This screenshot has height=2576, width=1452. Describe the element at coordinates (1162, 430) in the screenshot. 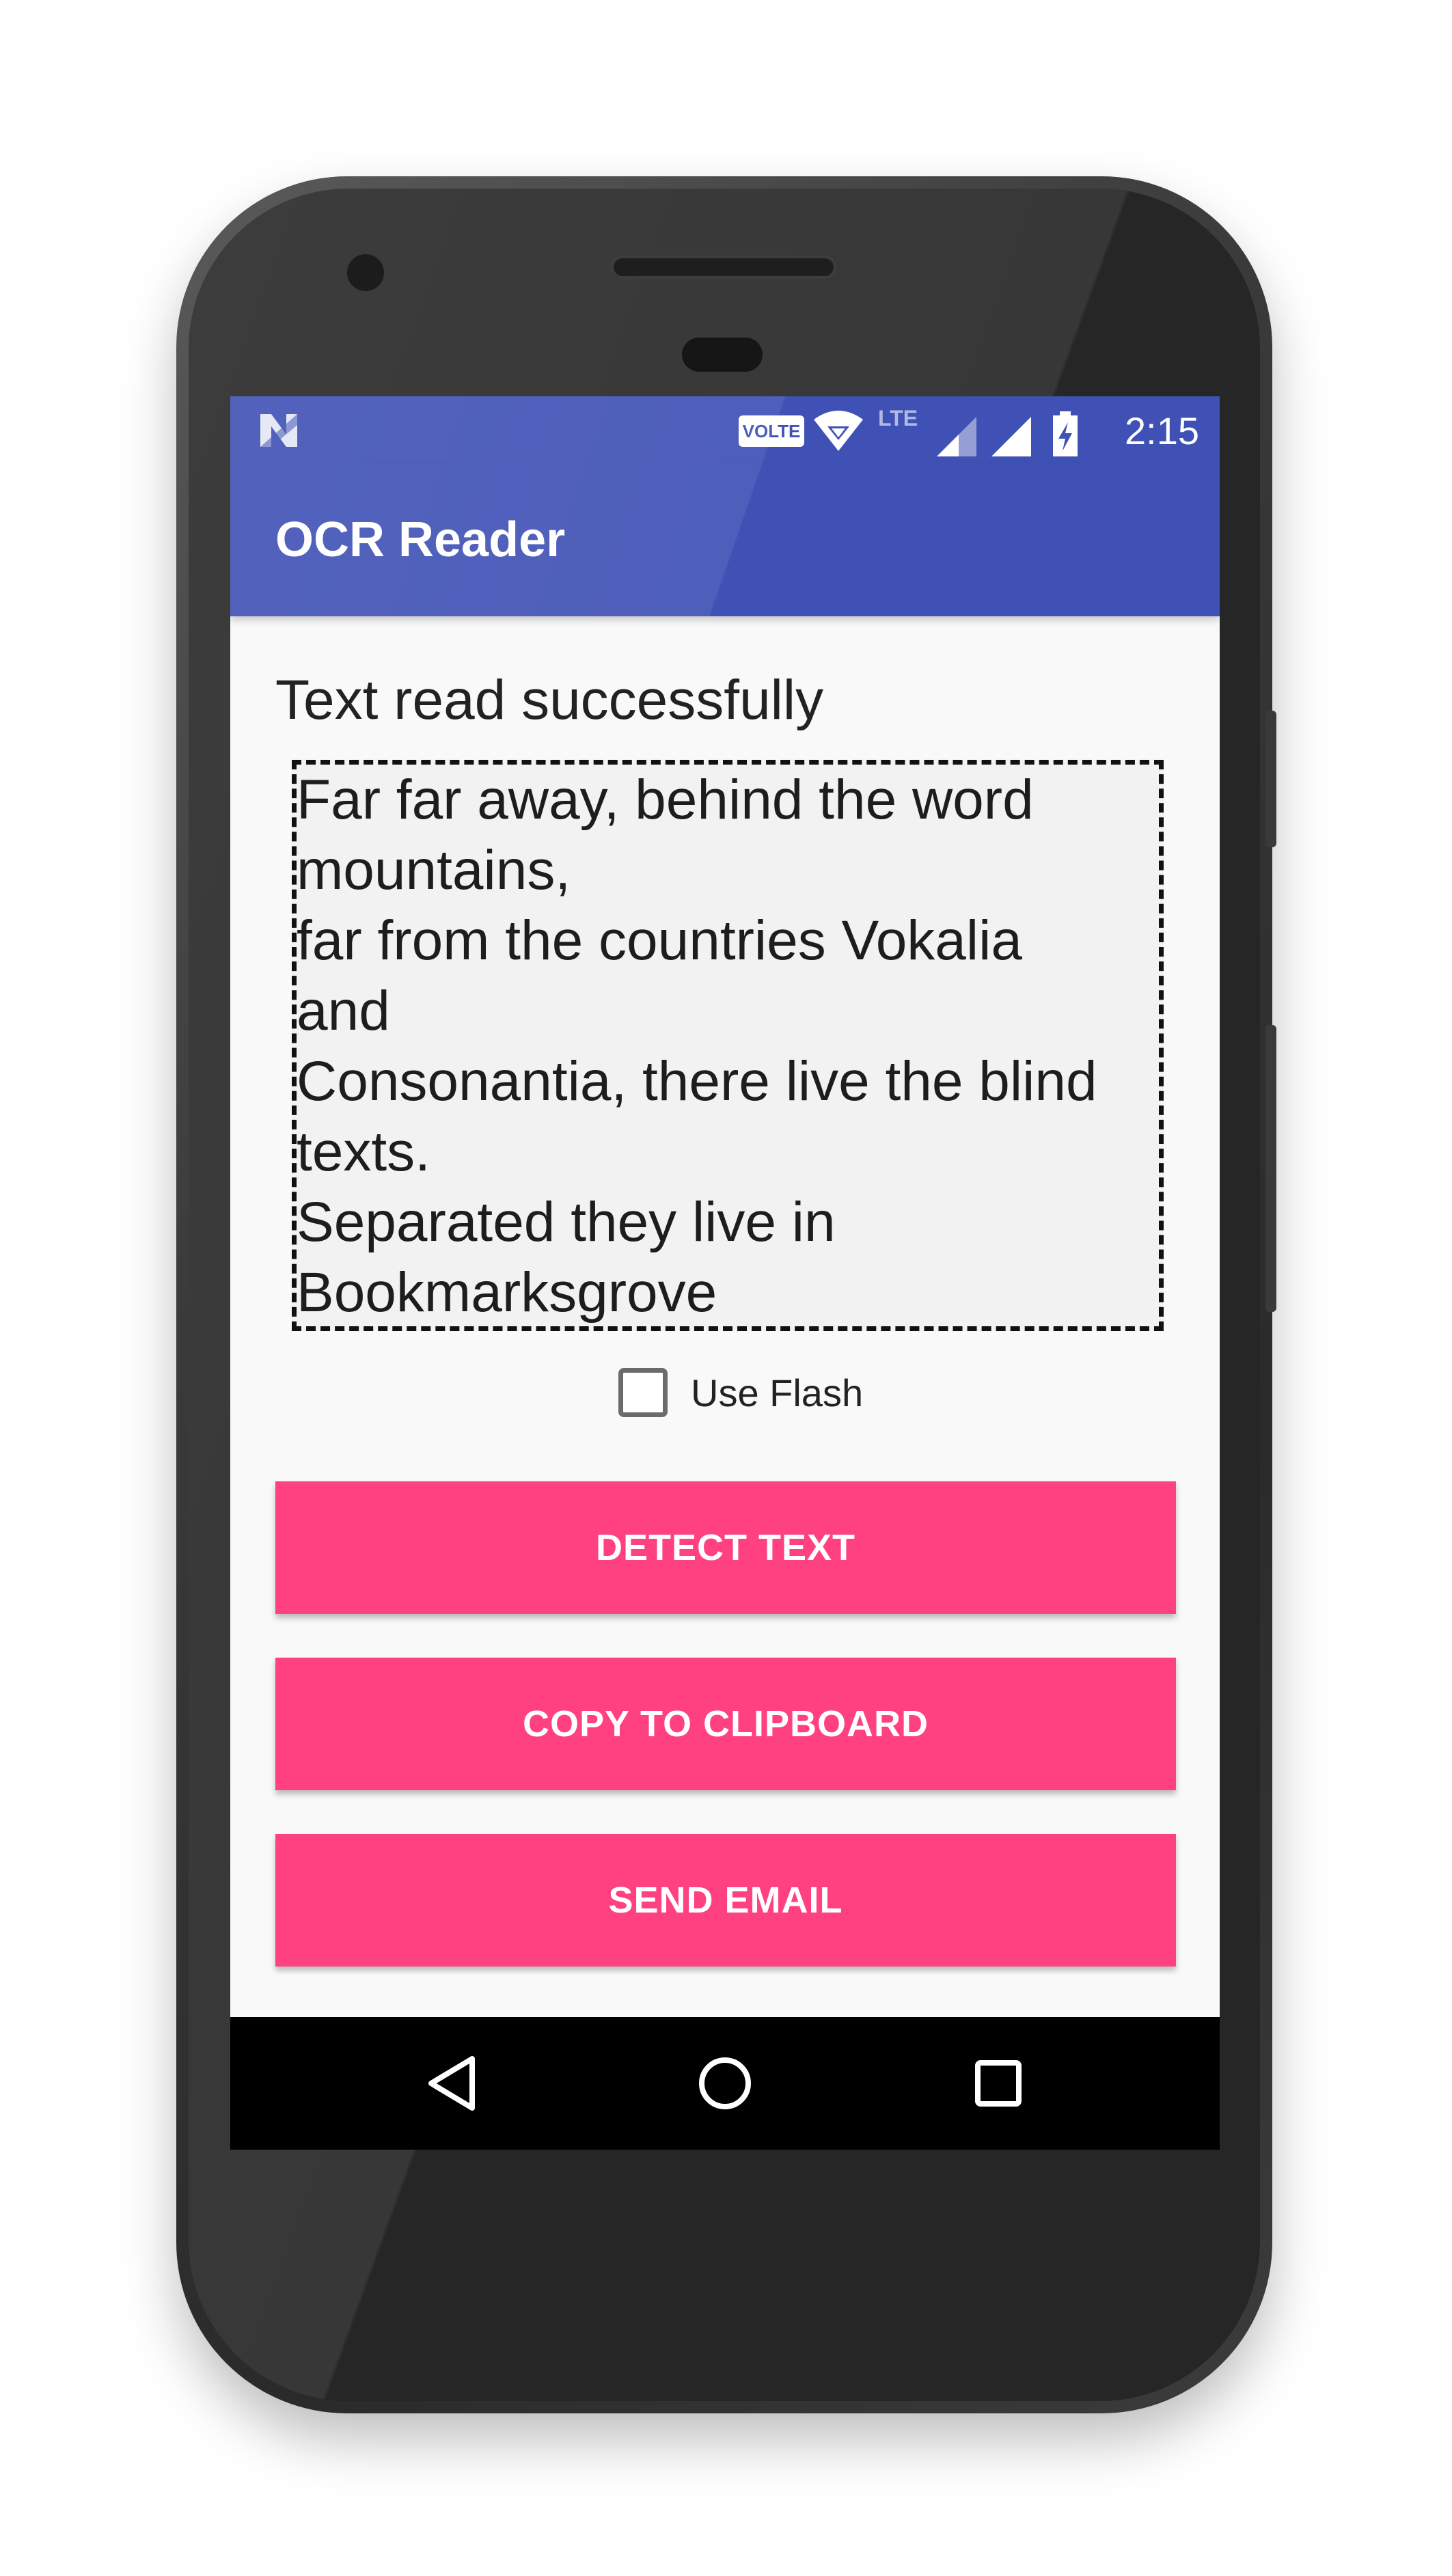

I see `status-time: 2:15` at that location.